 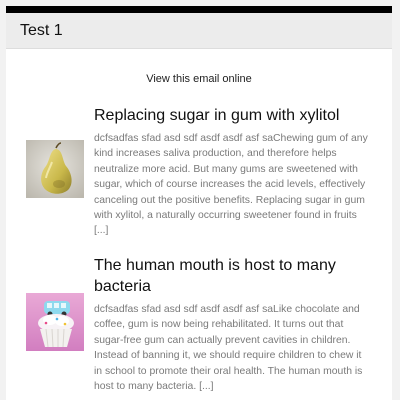 What do you see at coordinates (55, 322) in the screenshot?
I see `cupcake-with-toy-bus-photo-icon` at bounding box center [55, 322].